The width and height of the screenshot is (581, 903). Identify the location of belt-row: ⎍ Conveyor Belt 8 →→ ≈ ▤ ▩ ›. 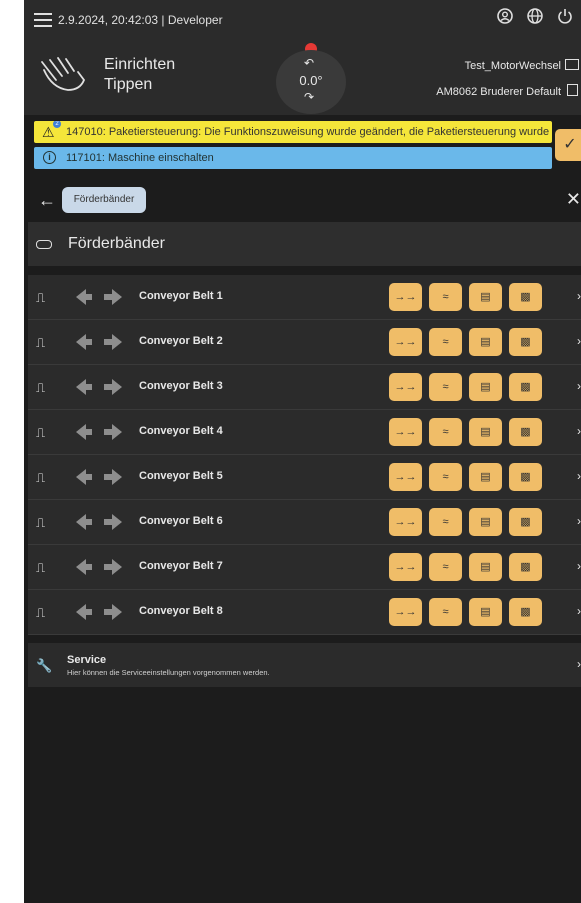
(304, 612).